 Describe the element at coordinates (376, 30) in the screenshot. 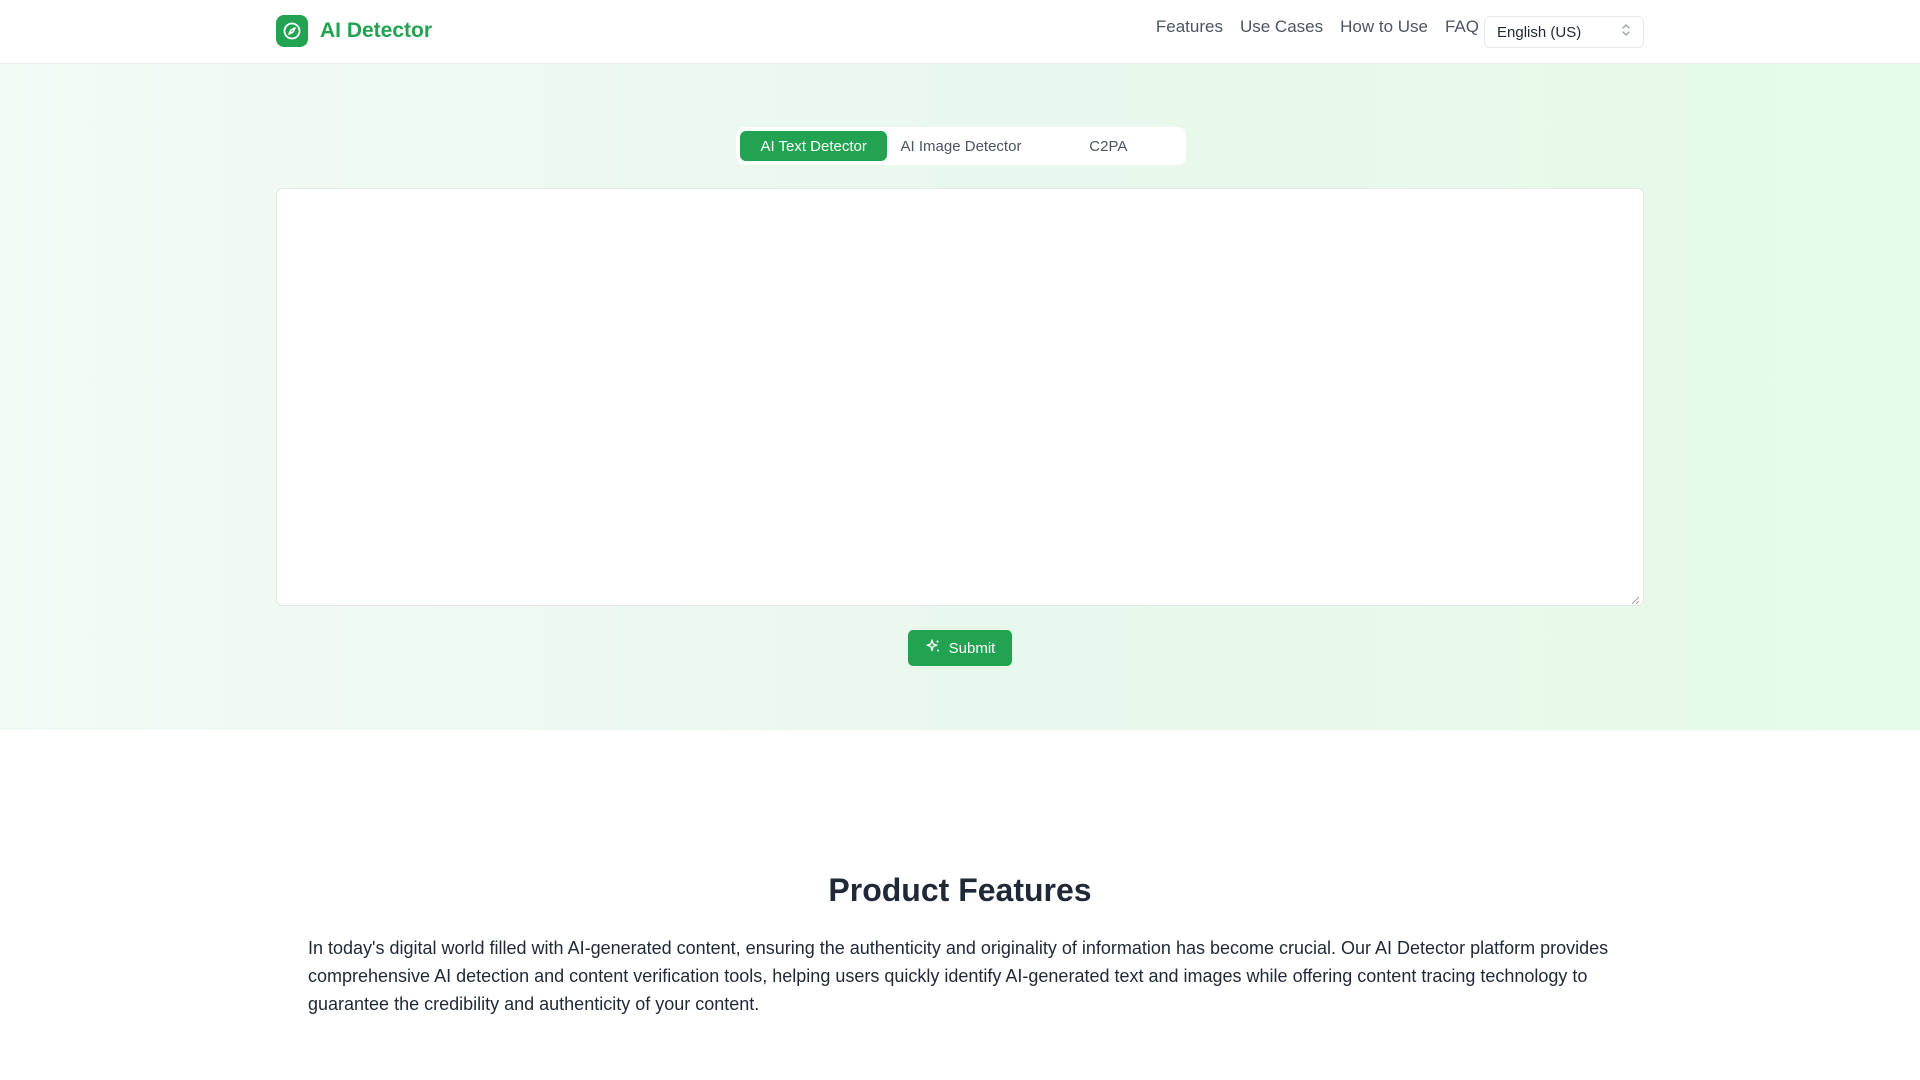

I see `brand-name: AI Detector` at that location.